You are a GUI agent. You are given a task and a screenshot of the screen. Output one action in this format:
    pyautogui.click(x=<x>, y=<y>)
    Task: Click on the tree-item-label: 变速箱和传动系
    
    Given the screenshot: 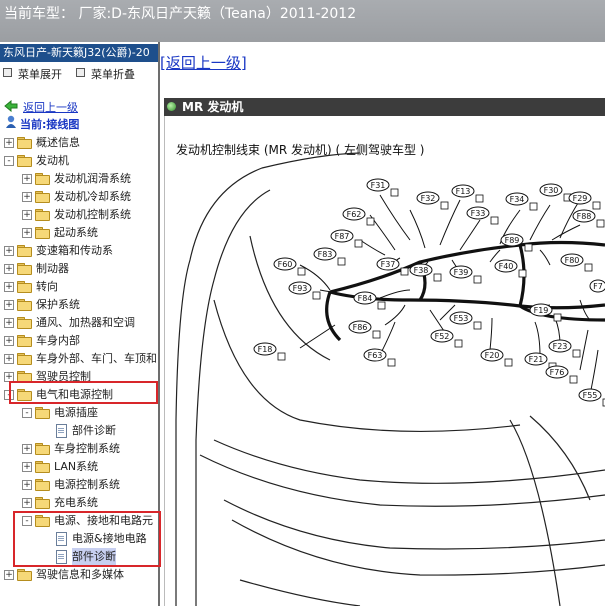 What is the action you would take?
    pyautogui.click(x=74, y=250)
    